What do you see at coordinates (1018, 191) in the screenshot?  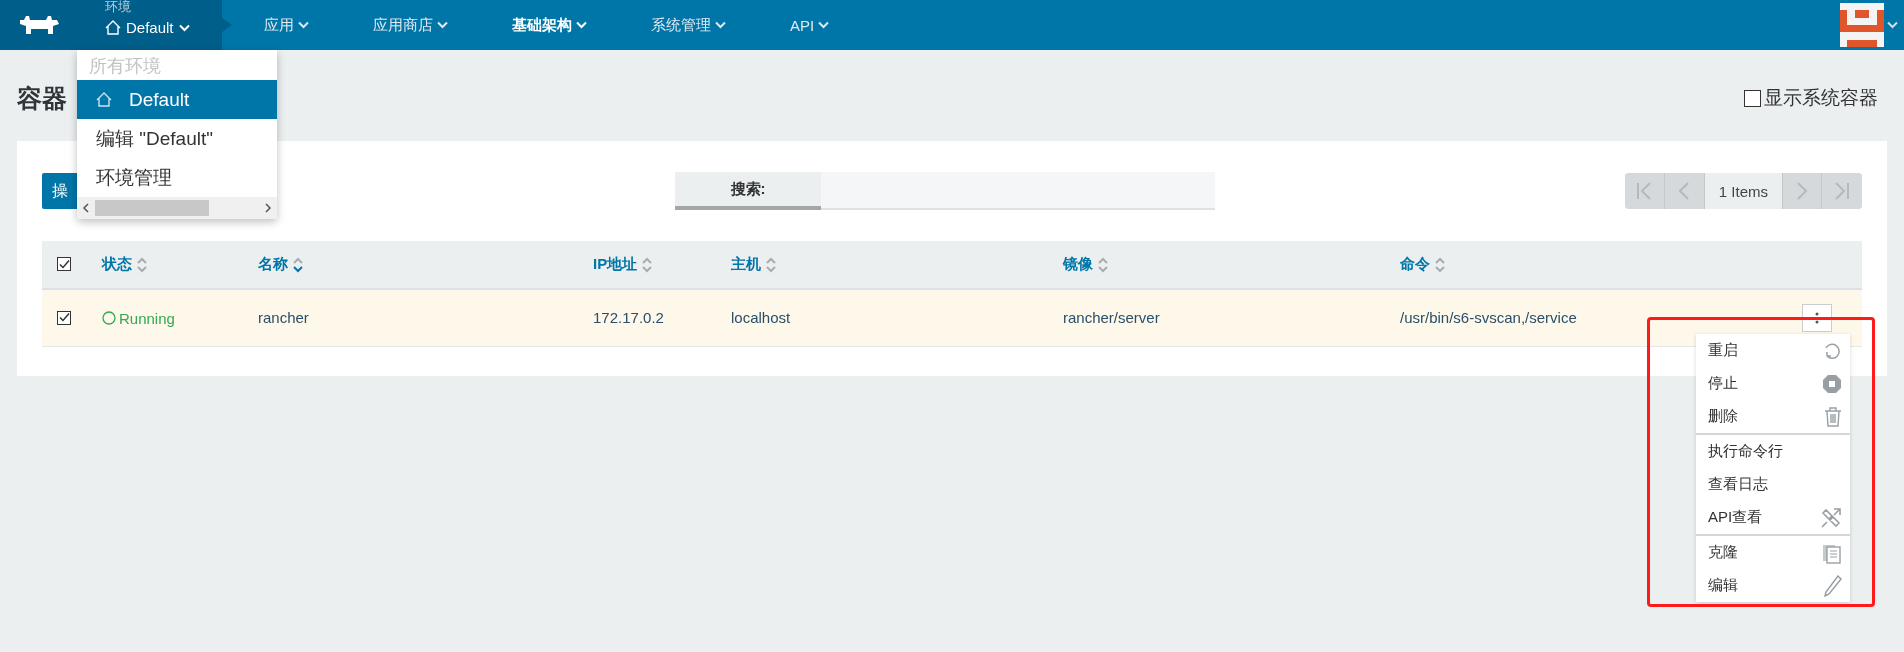 I see `search-field` at bounding box center [1018, 191].